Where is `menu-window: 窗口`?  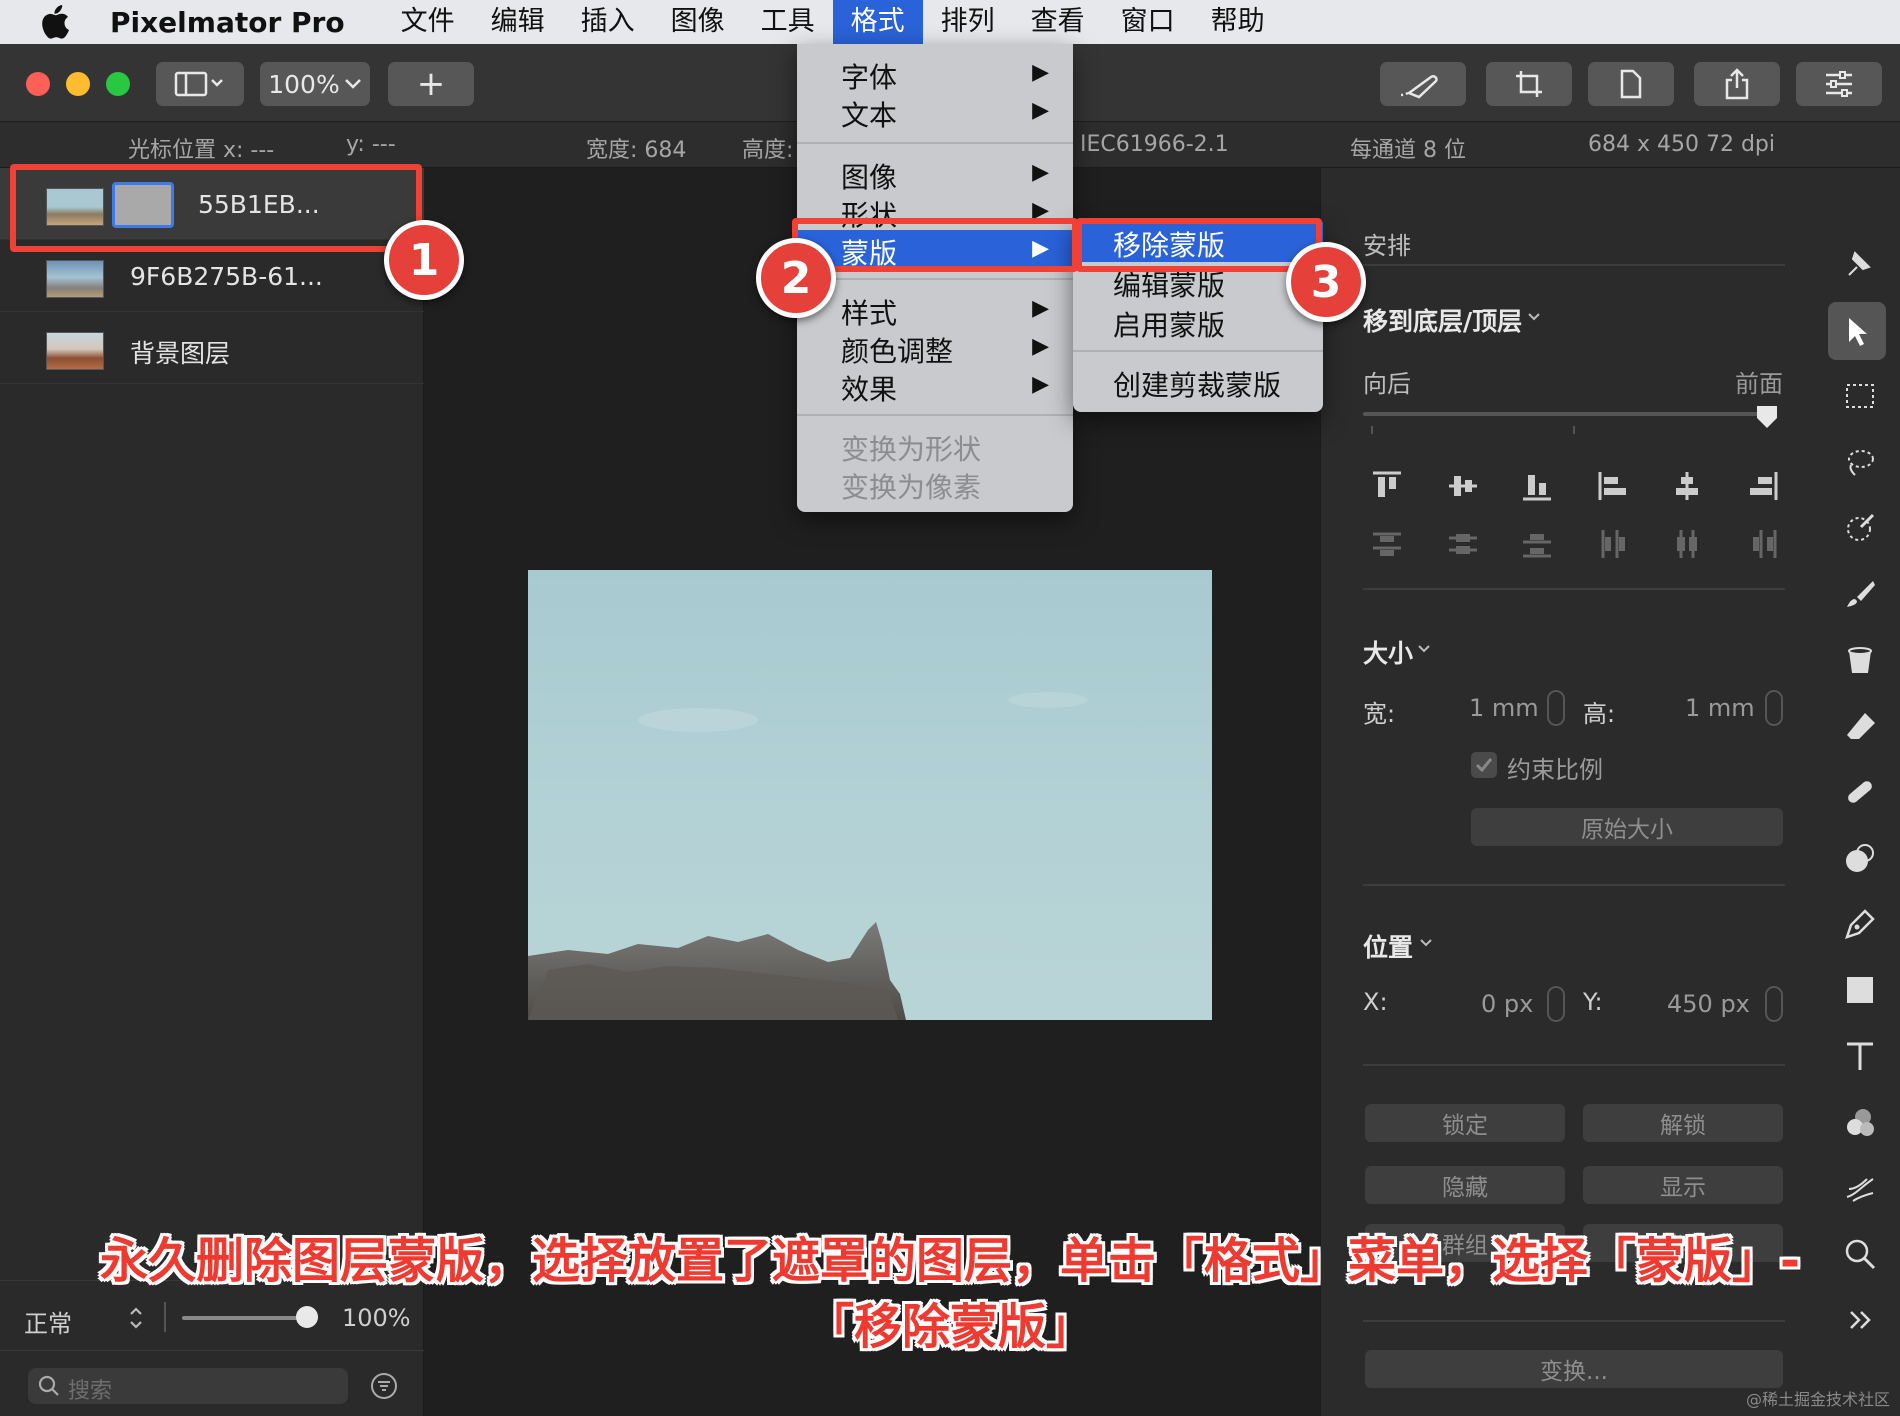 menu-window: 窗口 is located at coordinates (1148, 22).